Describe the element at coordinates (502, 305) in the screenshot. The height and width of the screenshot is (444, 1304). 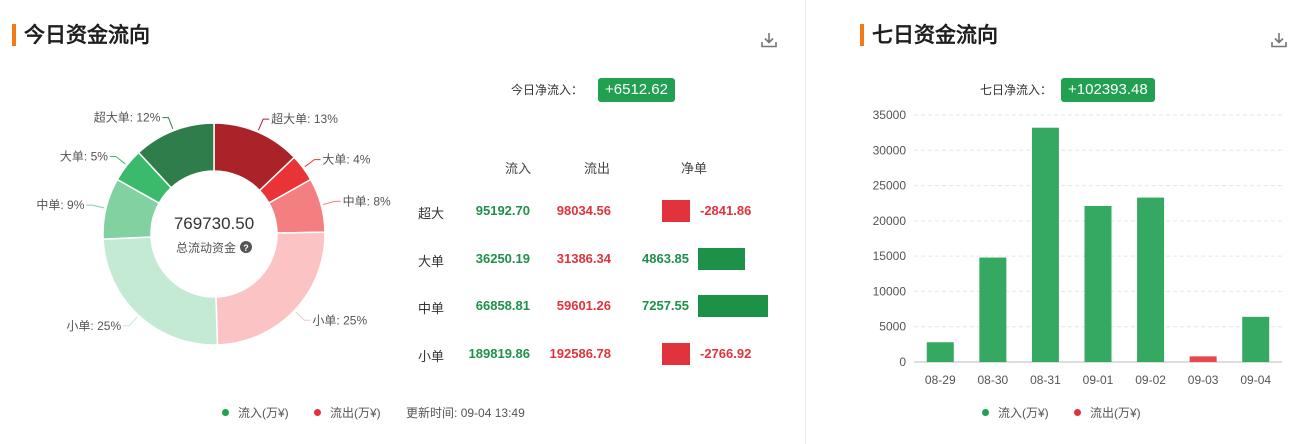
I see `flow-in-value: 66858.81` at that location.